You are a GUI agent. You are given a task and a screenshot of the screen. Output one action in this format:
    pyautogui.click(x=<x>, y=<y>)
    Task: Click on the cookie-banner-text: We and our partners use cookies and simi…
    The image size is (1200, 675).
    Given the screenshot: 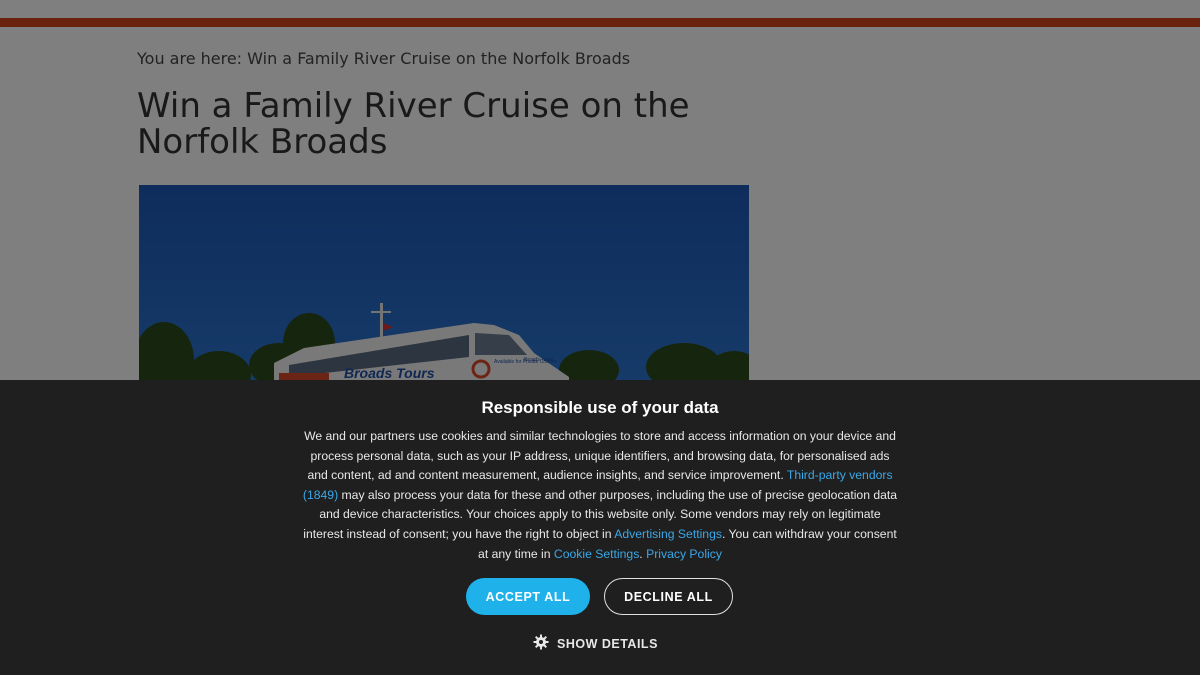 What is the action you would take?
    pyautogui.click(x=600, y=495)
    